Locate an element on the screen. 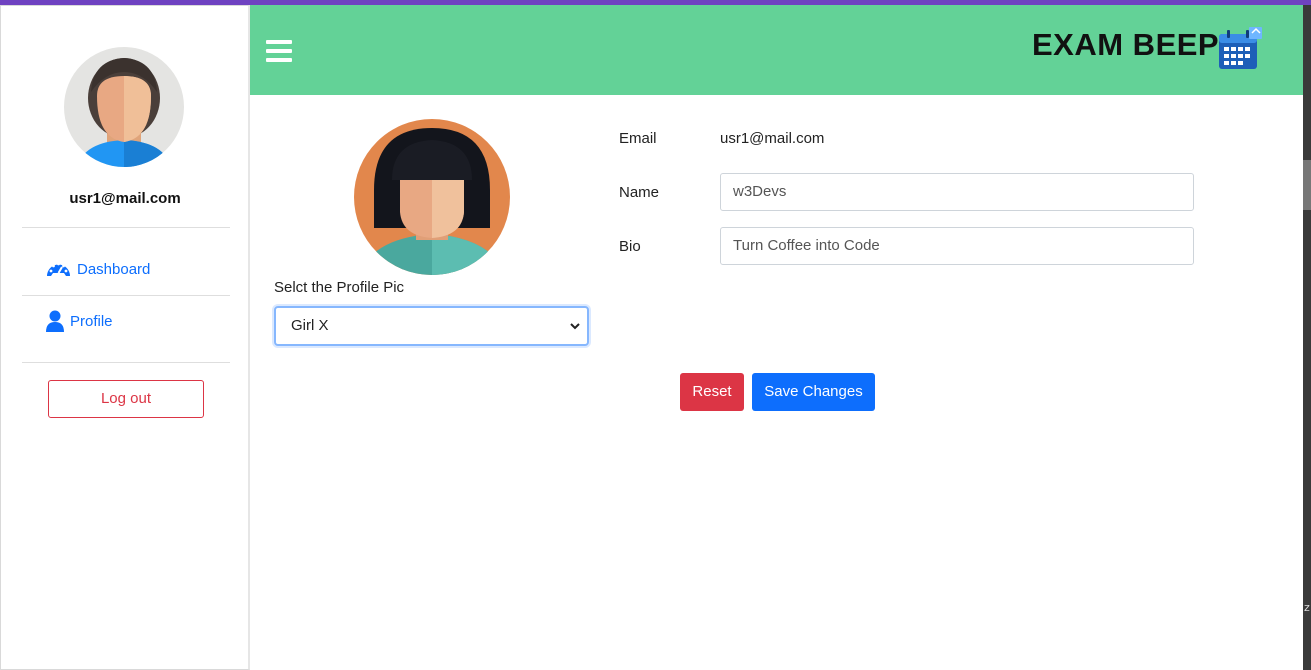  sidebar-item-label: Profile is located at coordinates (91, 321).